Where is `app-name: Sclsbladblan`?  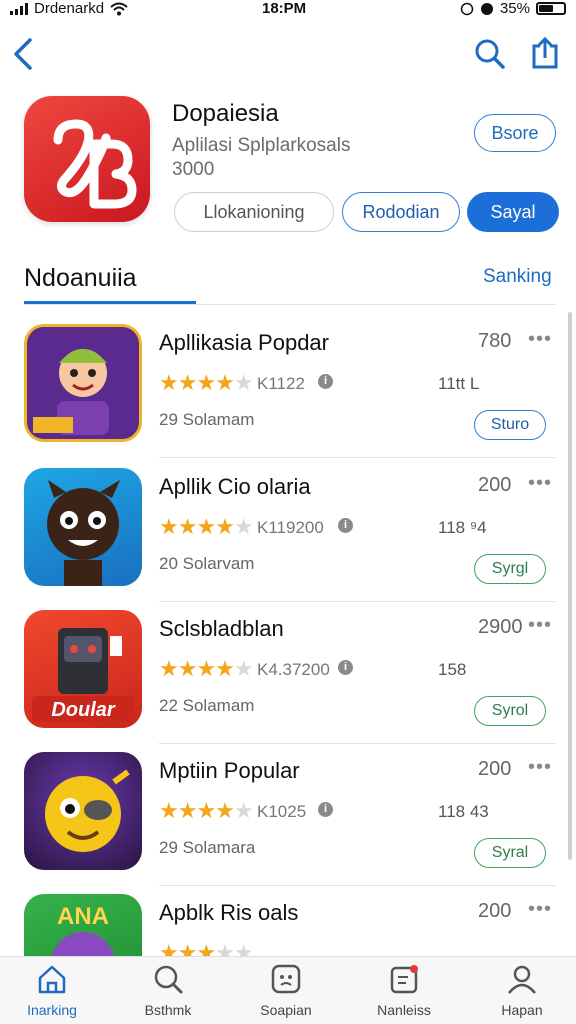 app-name: Sclsbladblan is located at coordinates (221, 628).